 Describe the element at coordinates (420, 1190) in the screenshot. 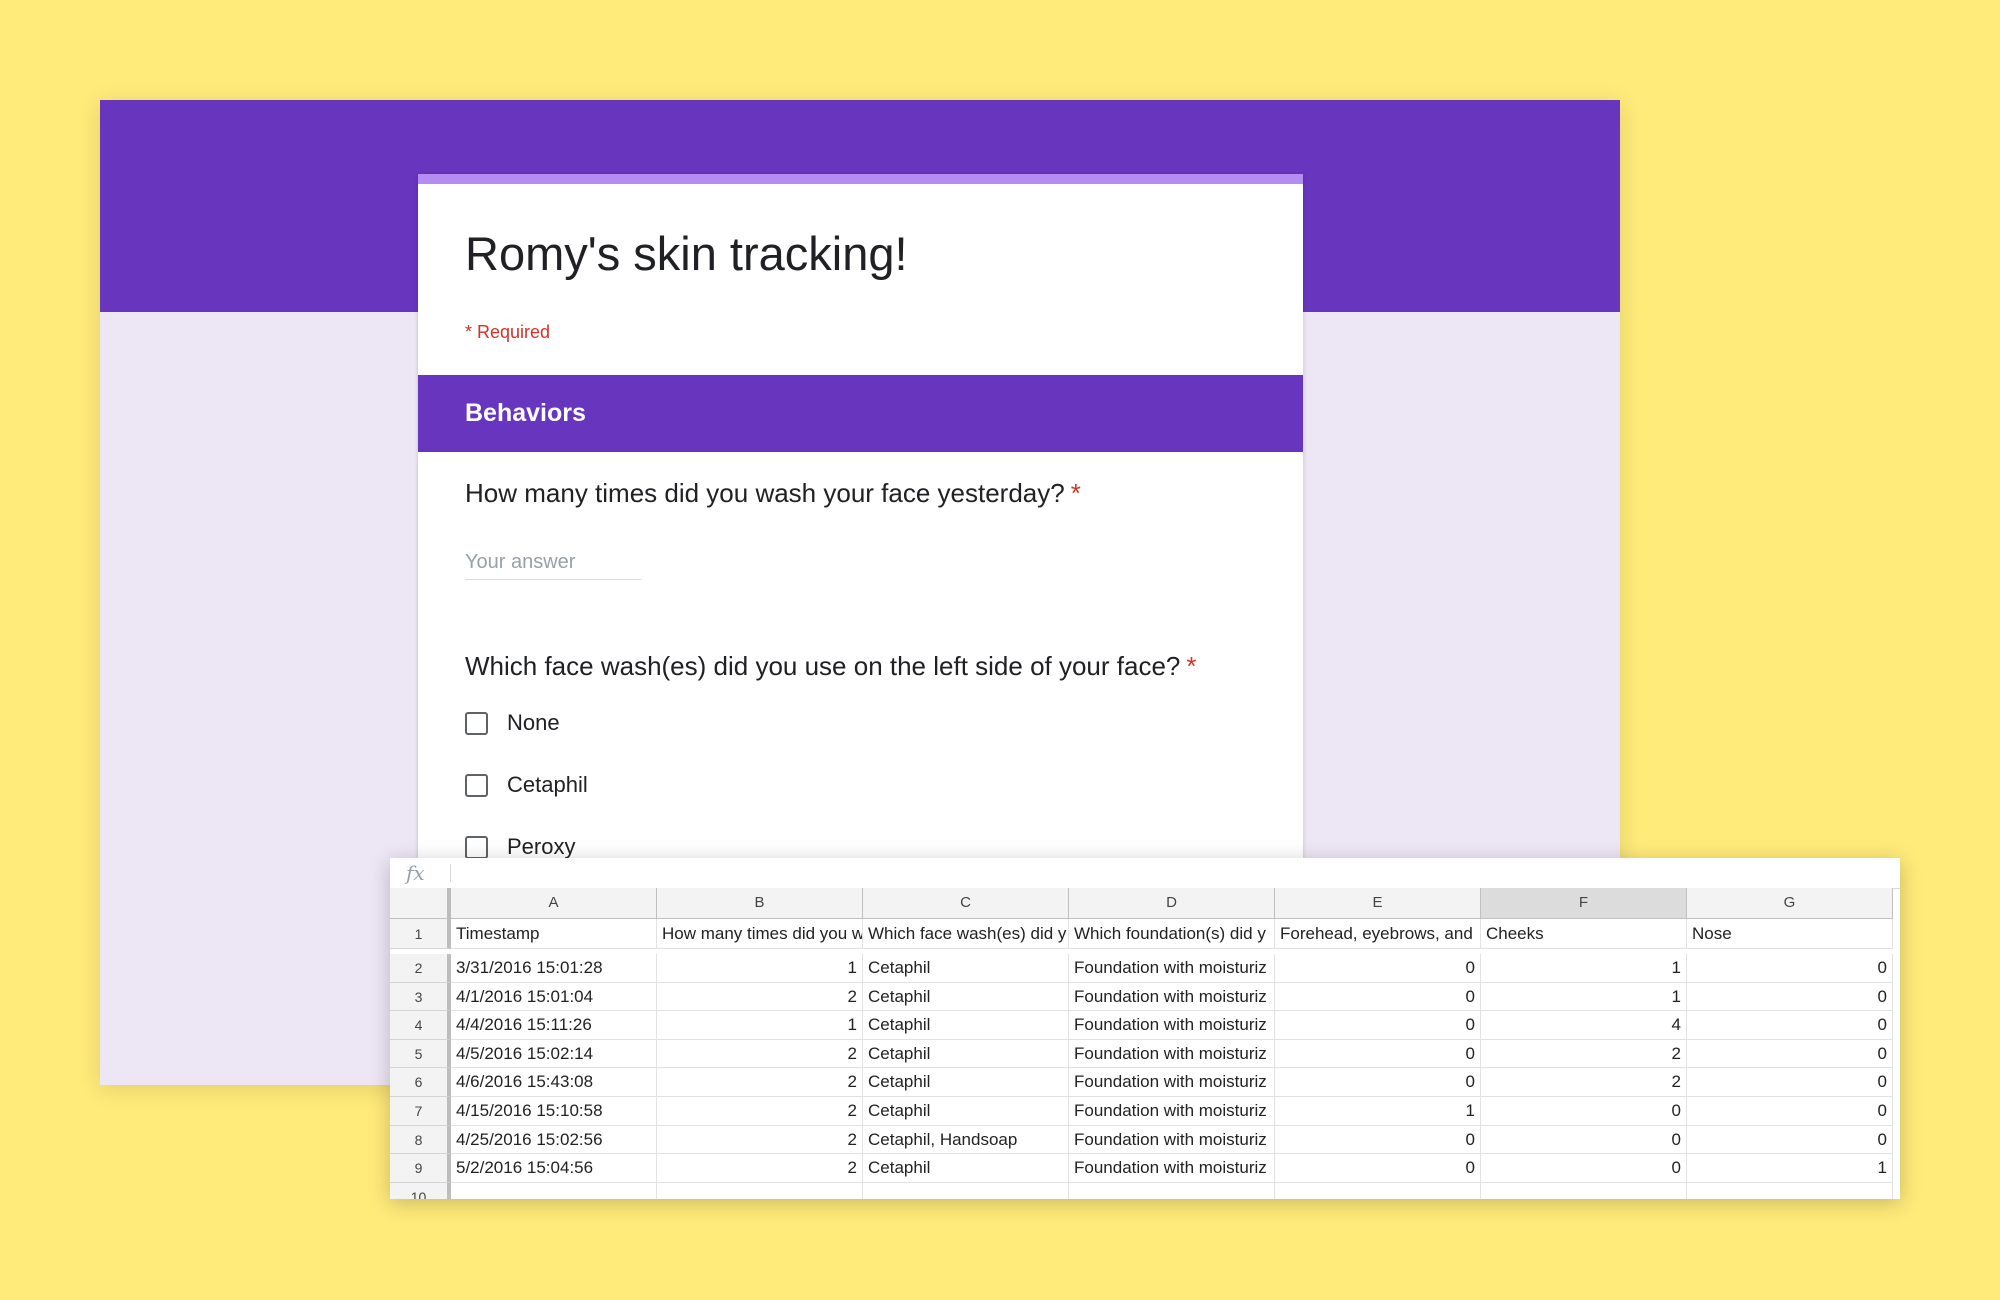

I see `row-header-10: 10` at that location.